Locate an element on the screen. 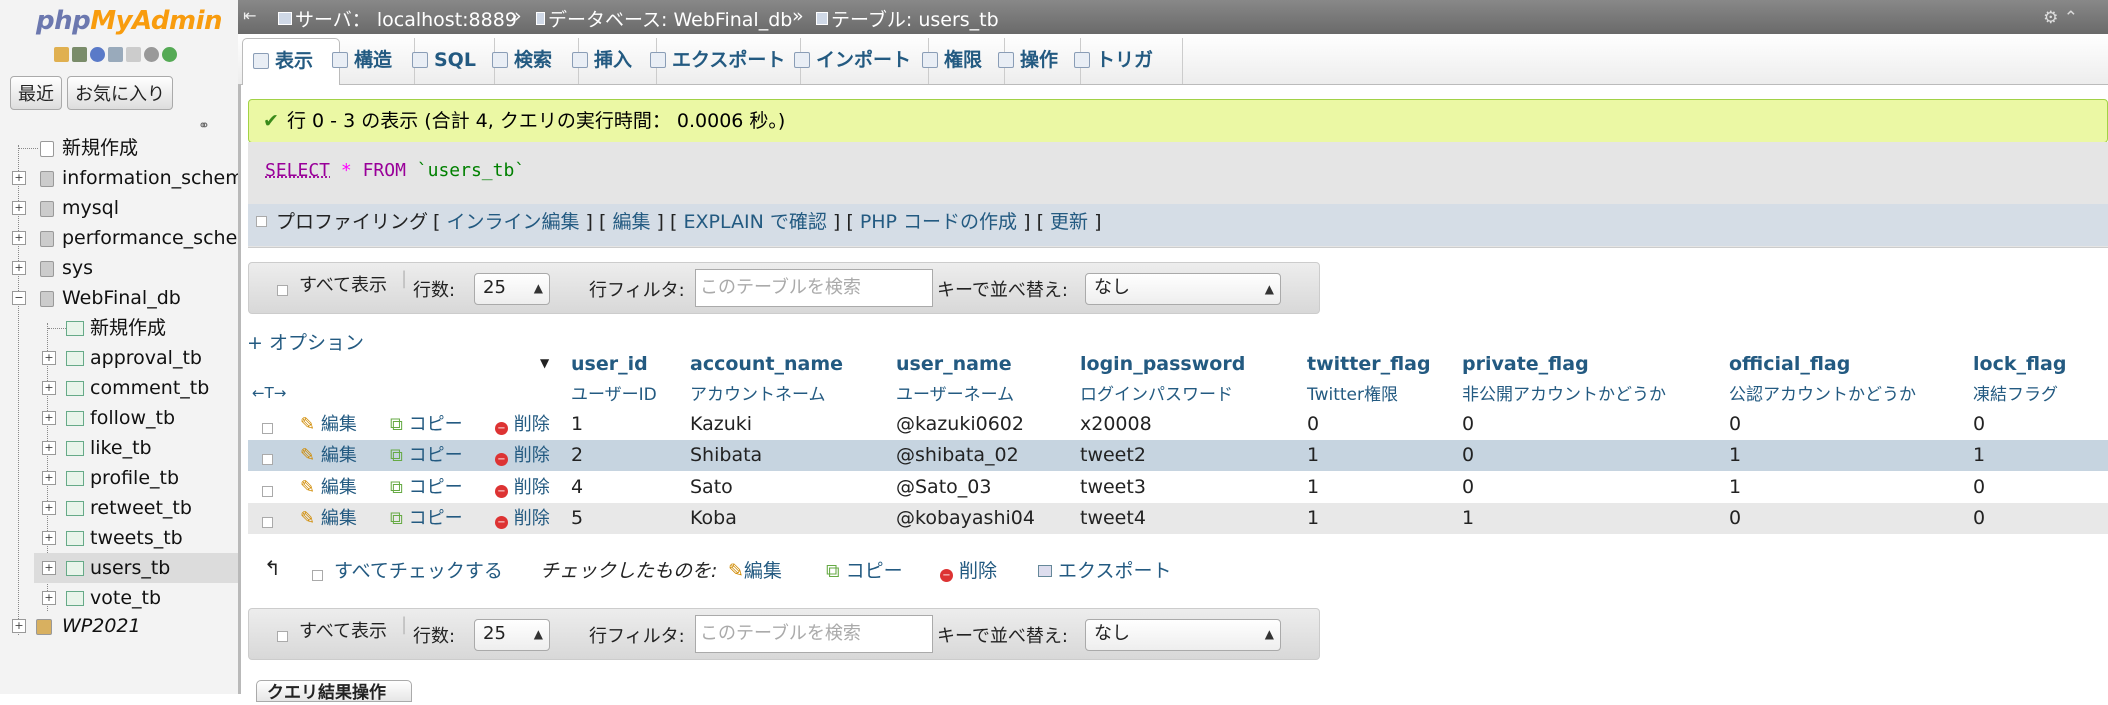 The image size is (2108, 705). help-icon is located at coordinates (97, 54).